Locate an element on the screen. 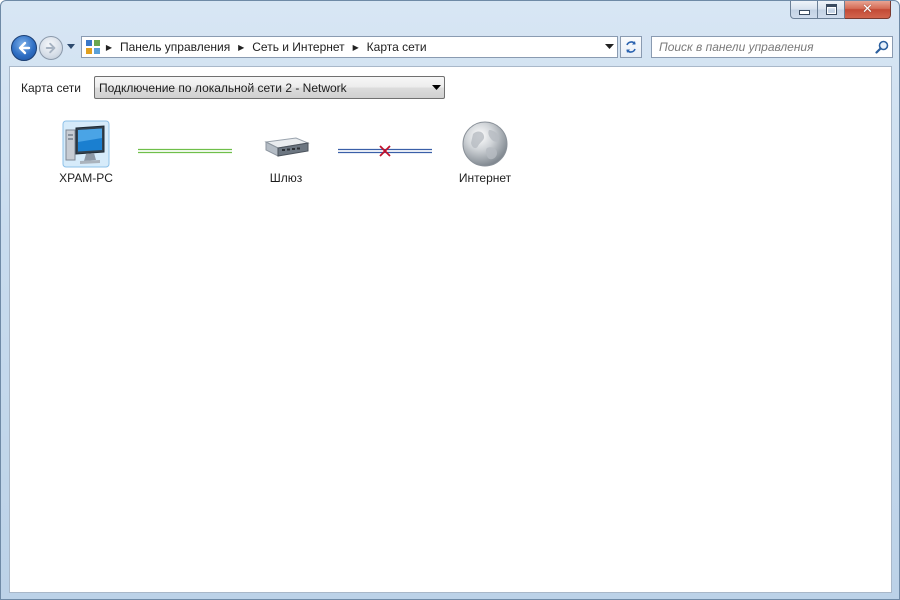 This screenshot has width=900, height=600. map-node-gateway: Шлюз is located at coordinates (286, 152).